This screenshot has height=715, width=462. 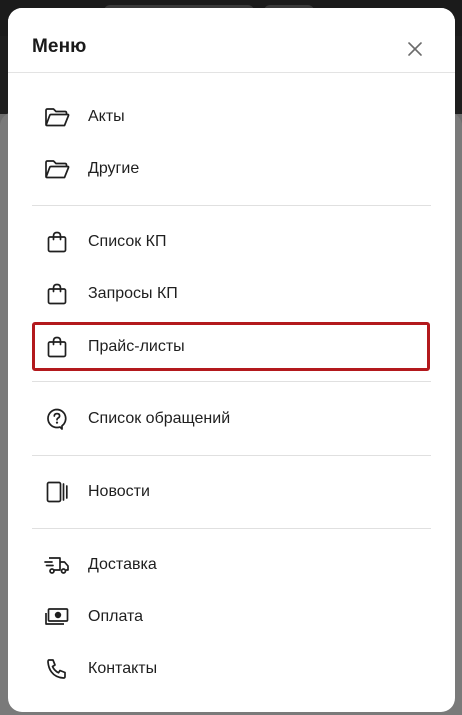 I want to click on menu-item-label: Список обращений, so click(x=159, y=418).